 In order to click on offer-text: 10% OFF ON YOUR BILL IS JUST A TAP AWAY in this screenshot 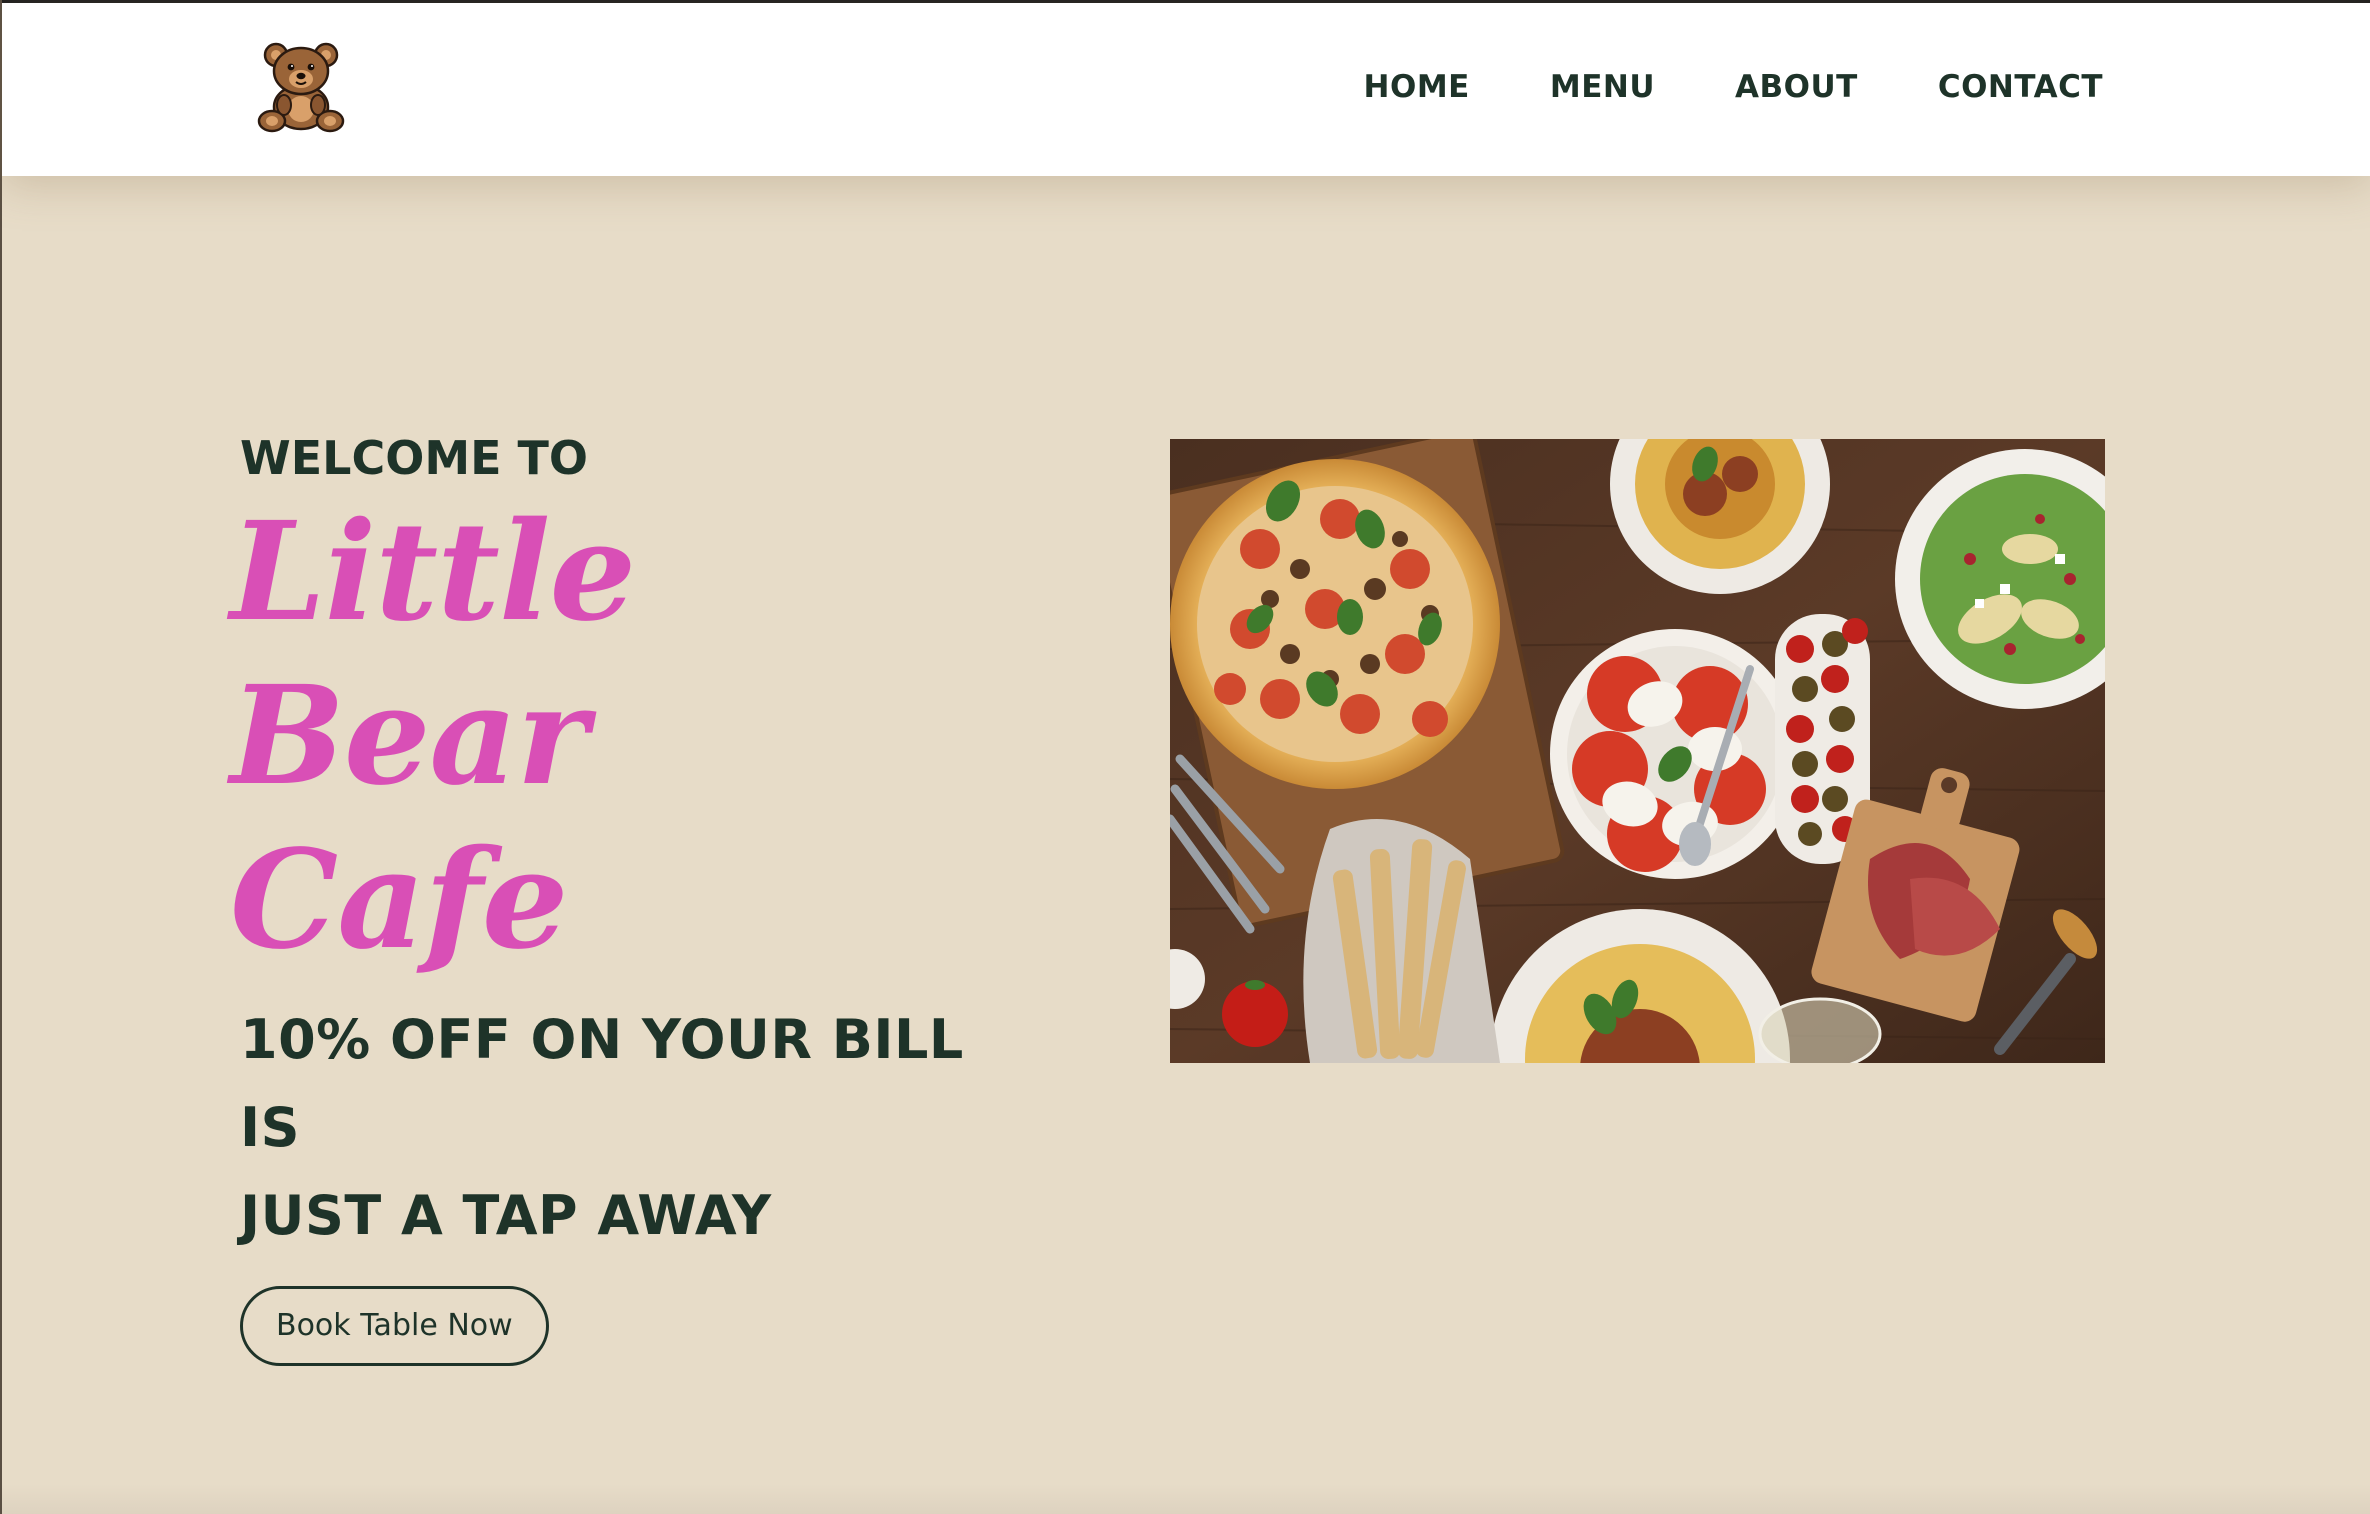, I will do `click(620, 1128)`.